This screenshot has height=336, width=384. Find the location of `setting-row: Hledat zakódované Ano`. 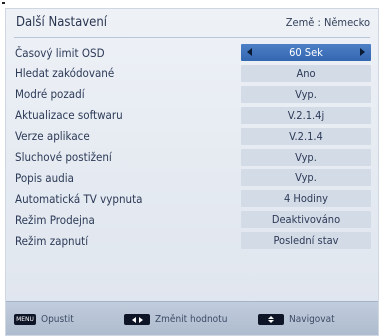

setting-row: Hledat zakódované Ano is located at coordinates (192, 73).